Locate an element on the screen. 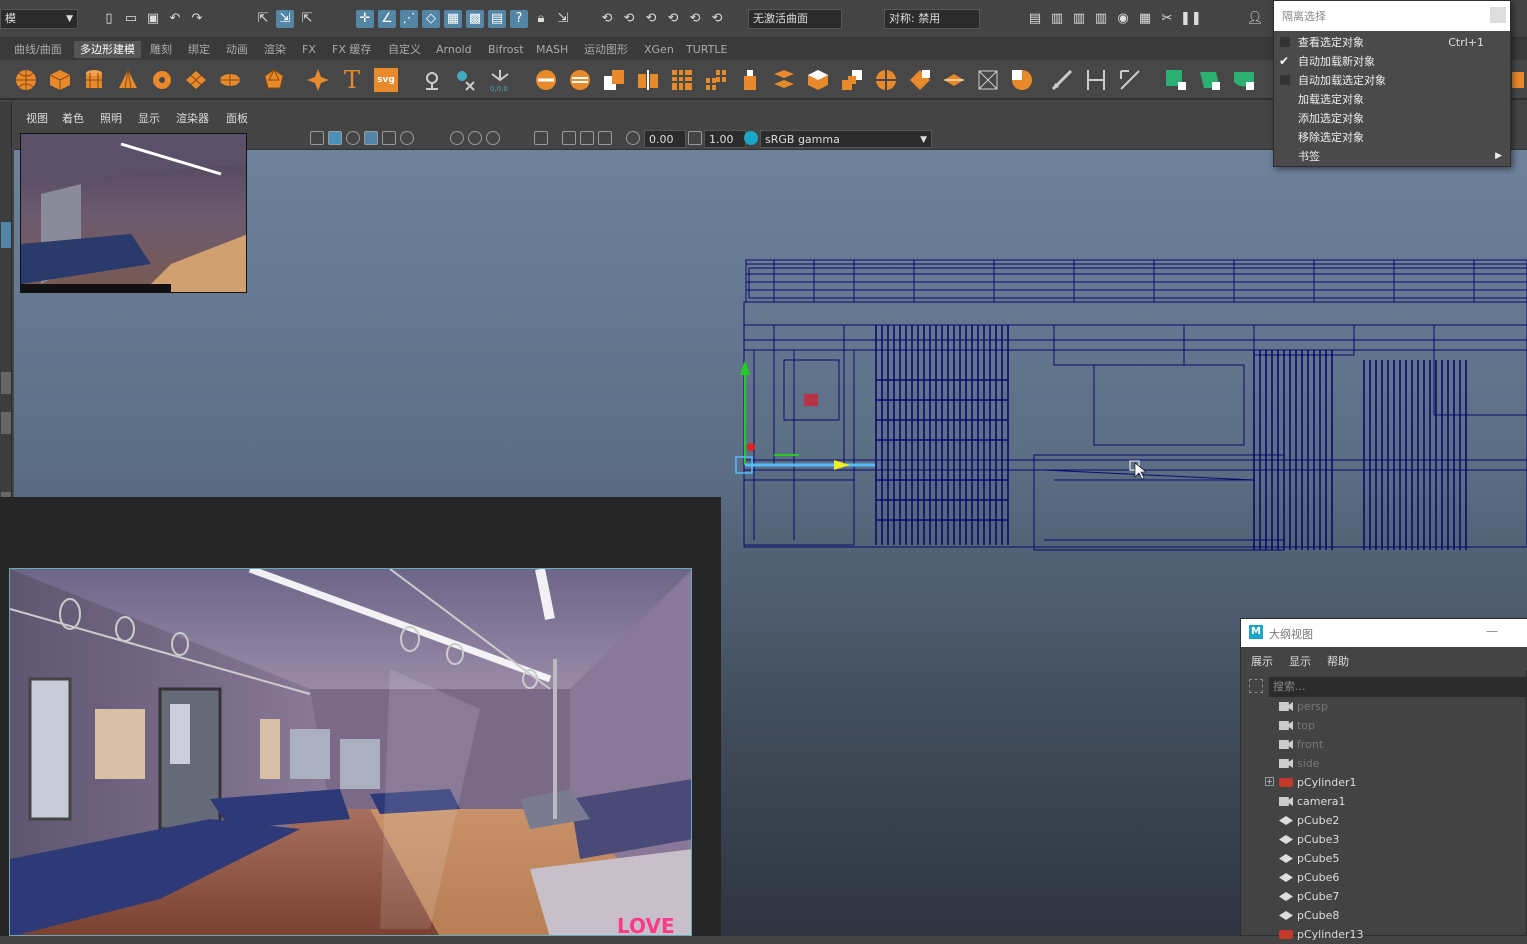 This screenshot has width=1527, height=944. zero-transform-icon: 0,0,0 is located at coordinates (500, 80).